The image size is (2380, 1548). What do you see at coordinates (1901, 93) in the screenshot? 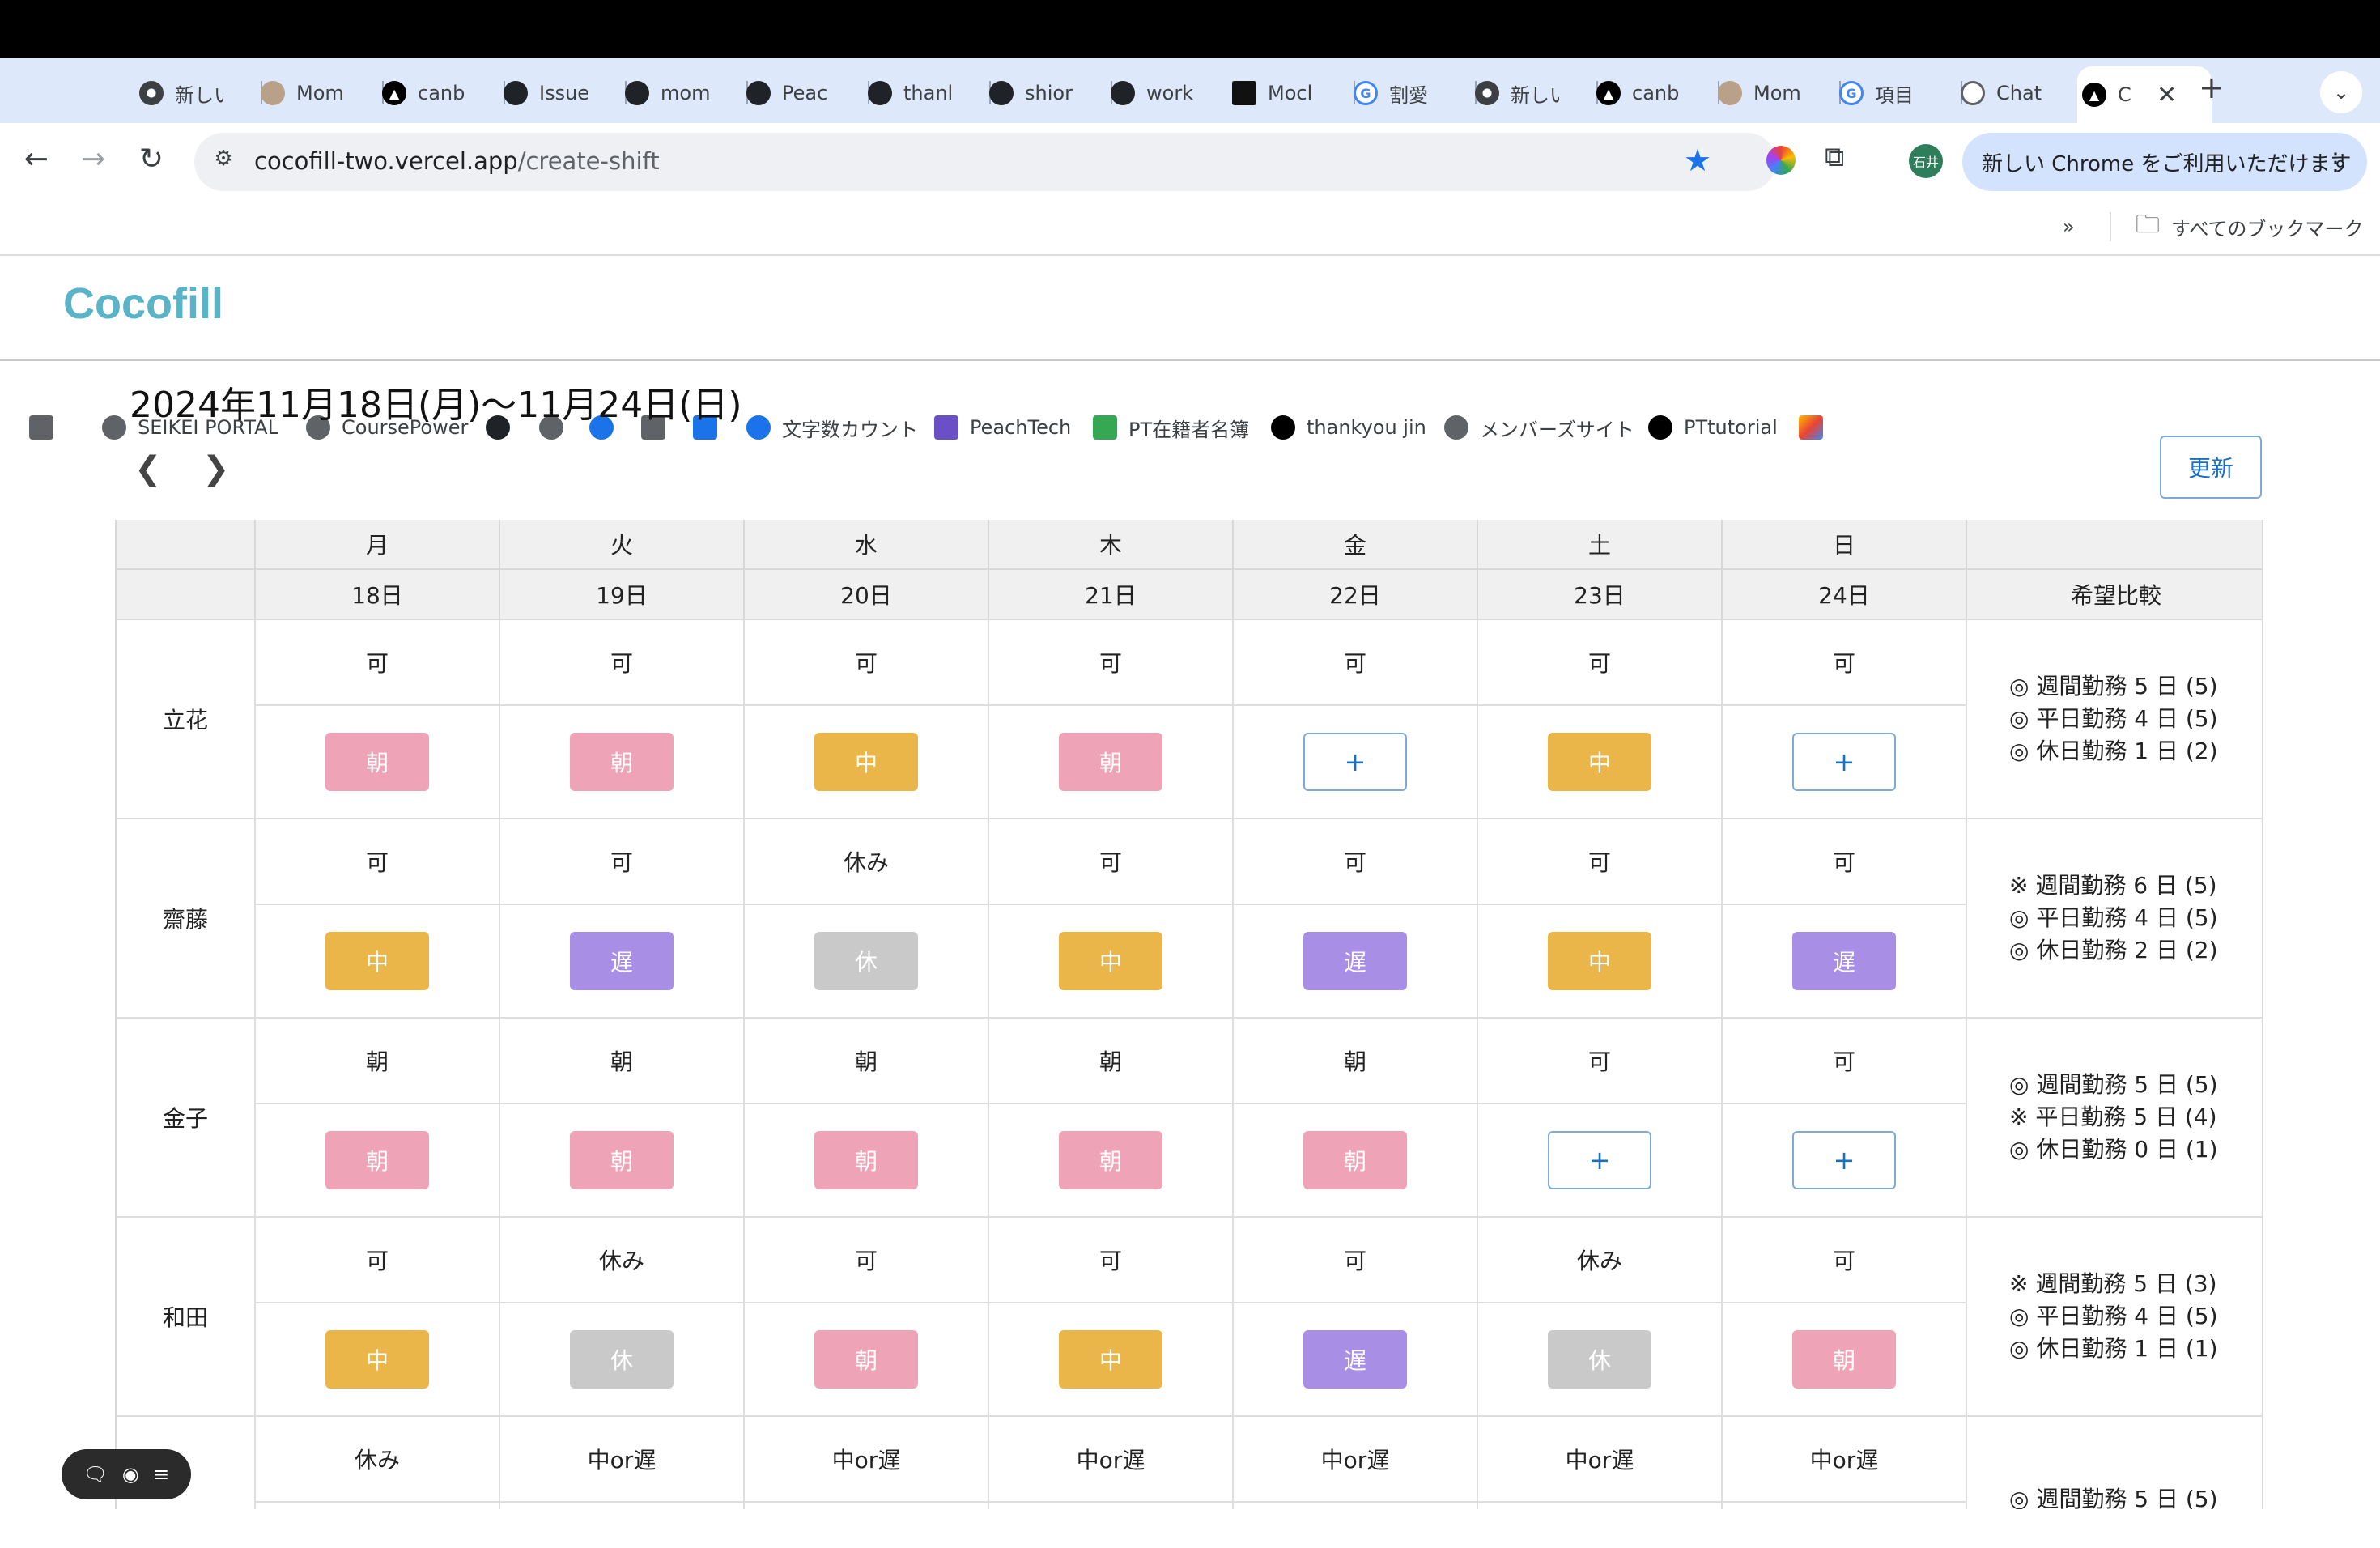
I see `browser-tab: G 項目` at bounding box center [1901, 93].